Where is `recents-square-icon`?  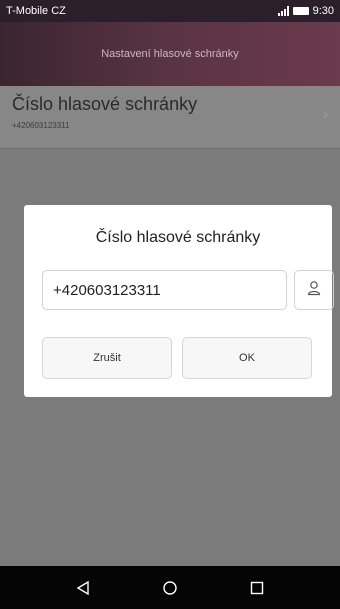 recents-square-icon is located at coordinates (257, 588).